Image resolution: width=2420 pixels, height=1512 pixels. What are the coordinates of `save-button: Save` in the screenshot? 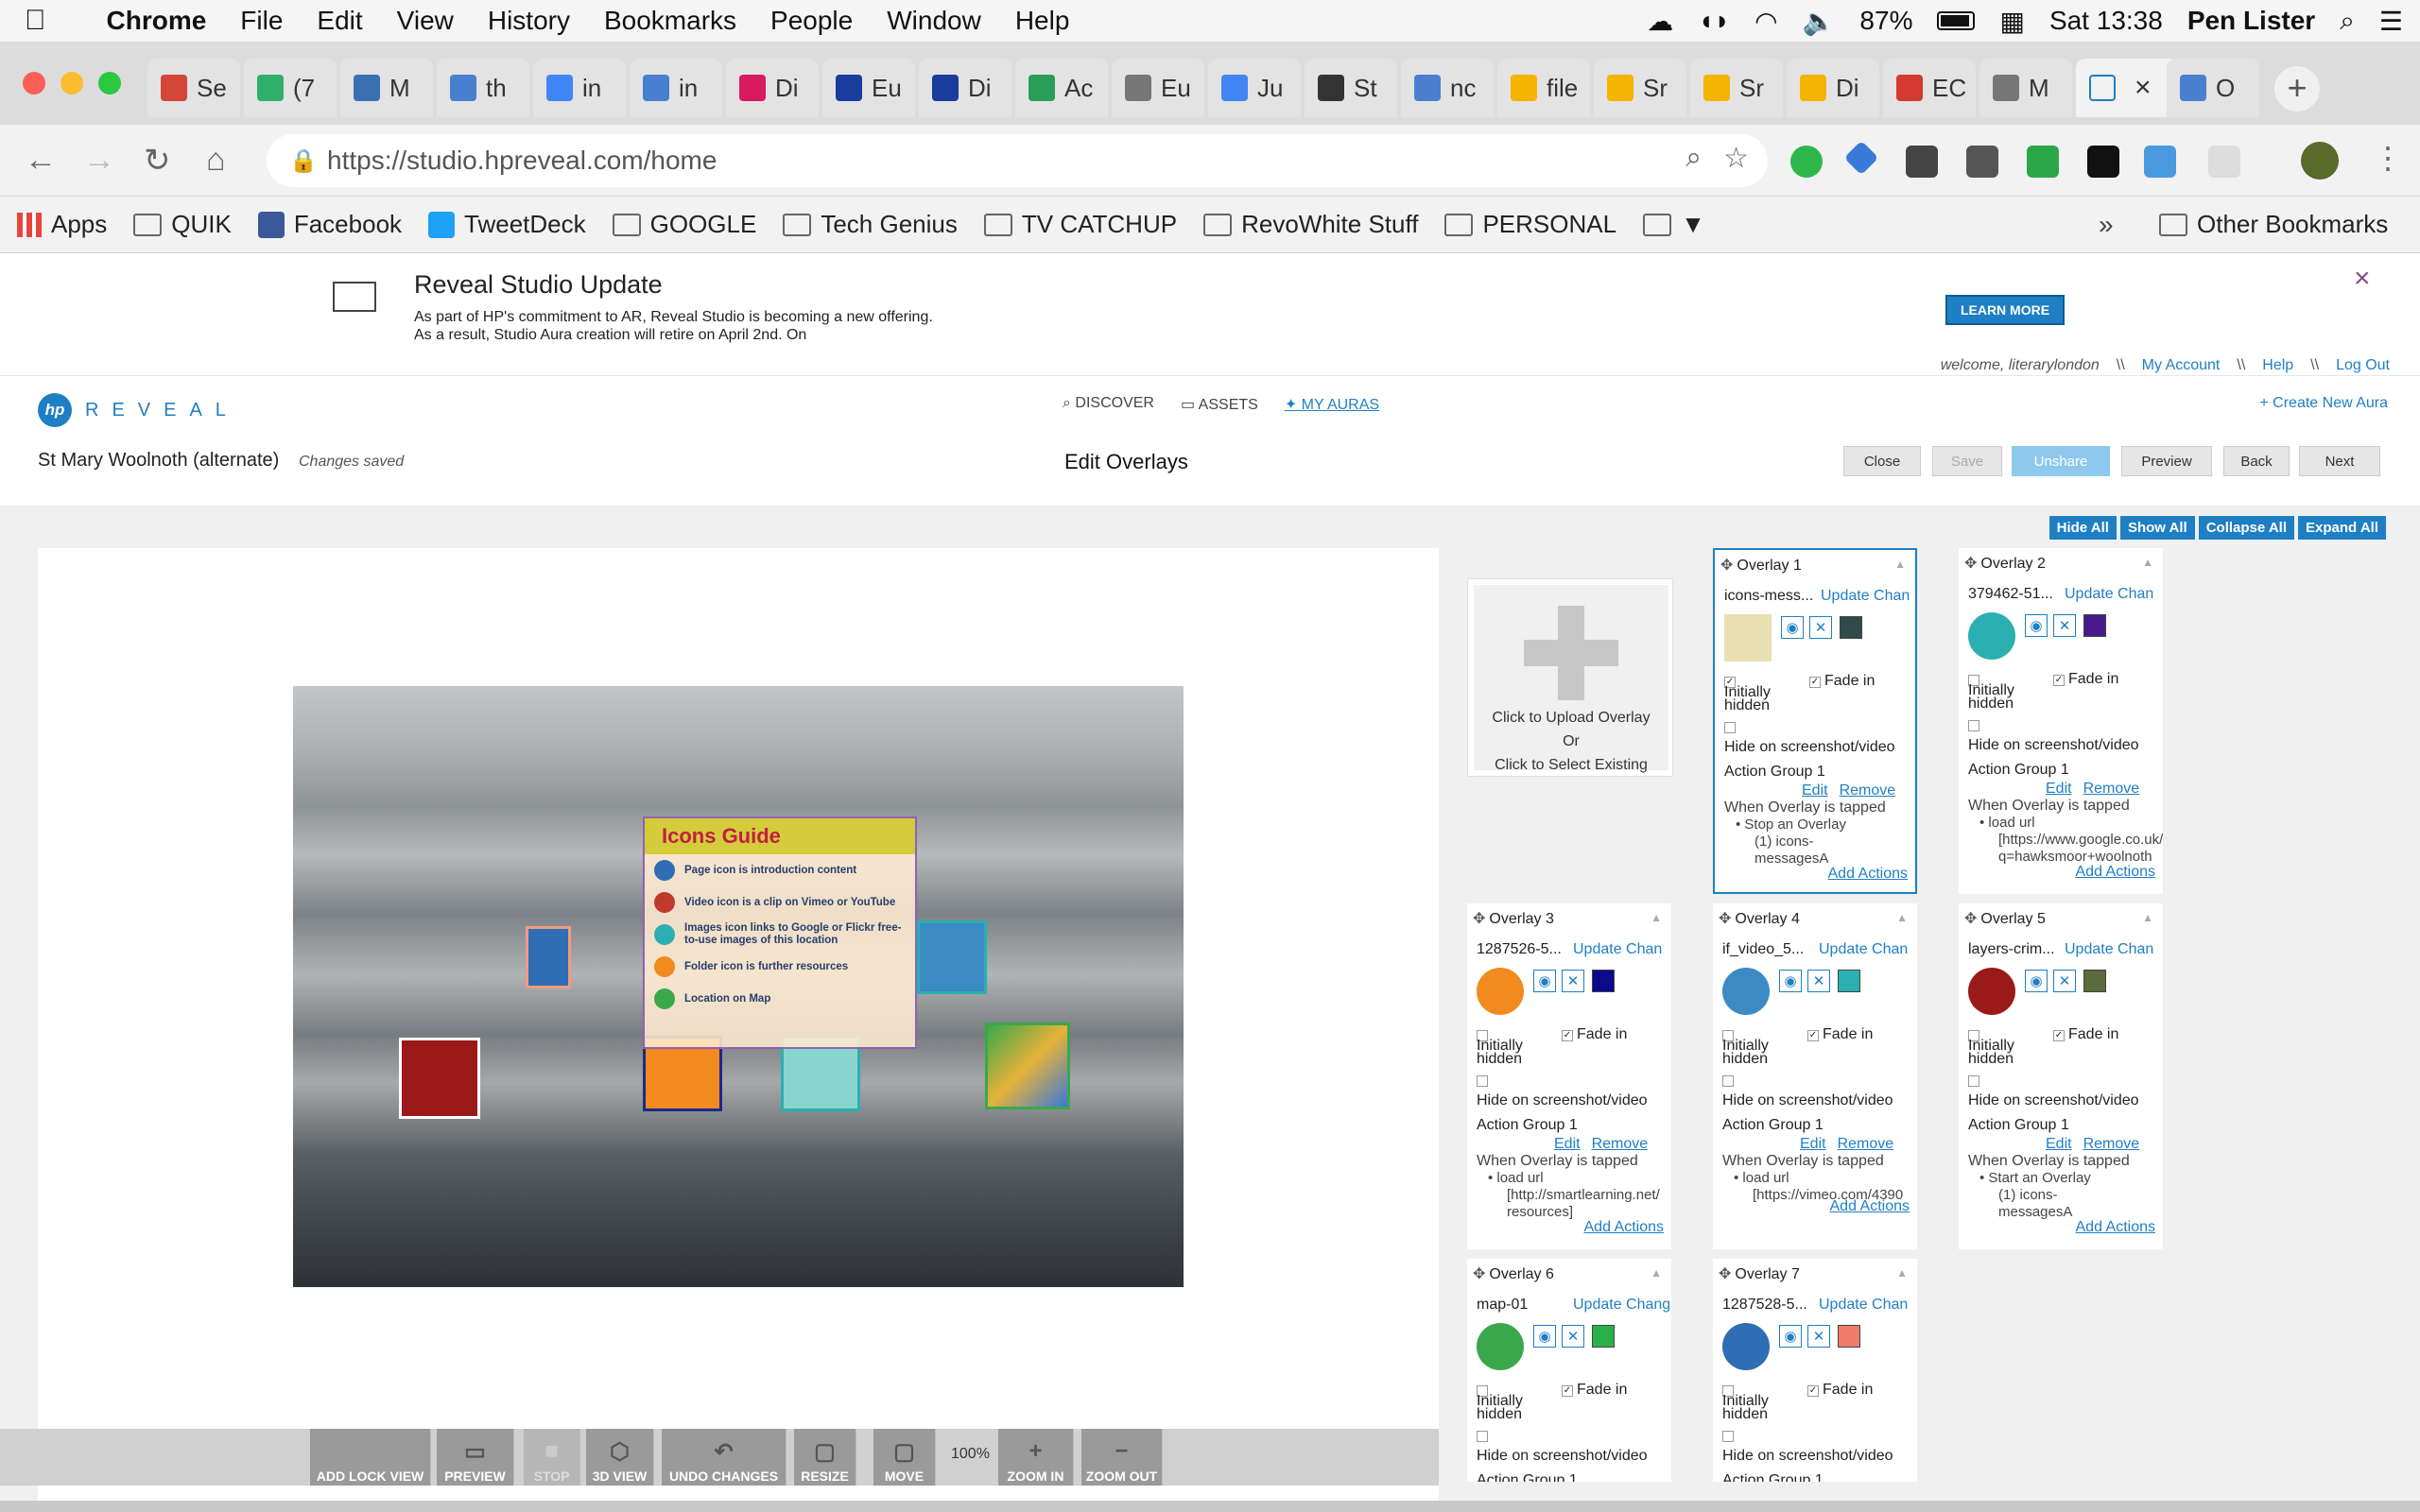 It's located at (1967, 461).